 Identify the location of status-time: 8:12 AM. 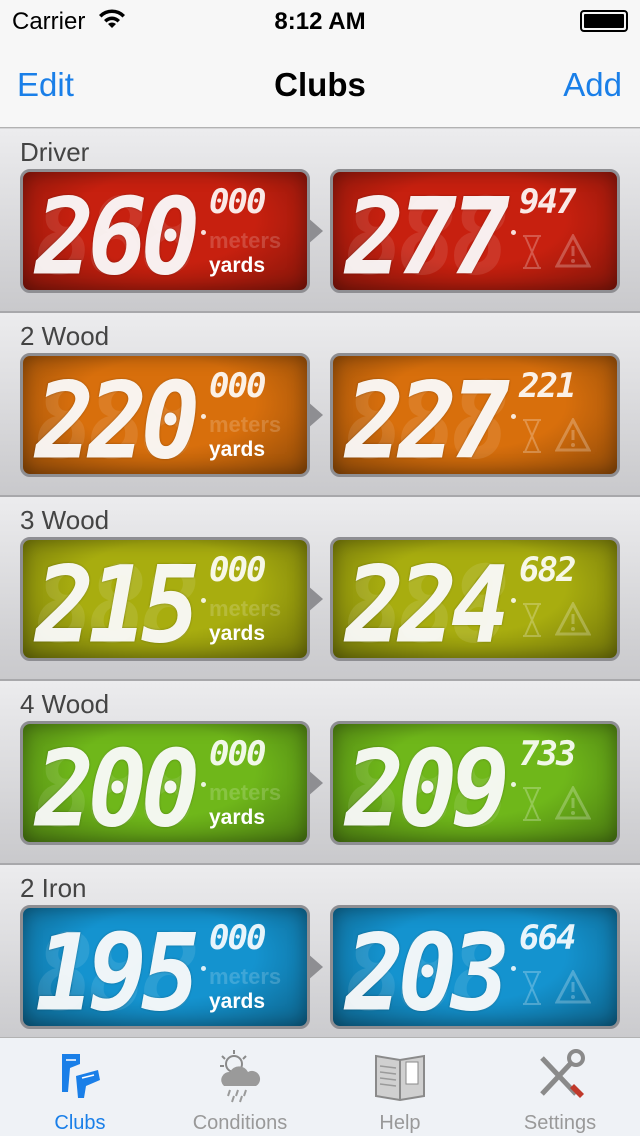
(320, 21).